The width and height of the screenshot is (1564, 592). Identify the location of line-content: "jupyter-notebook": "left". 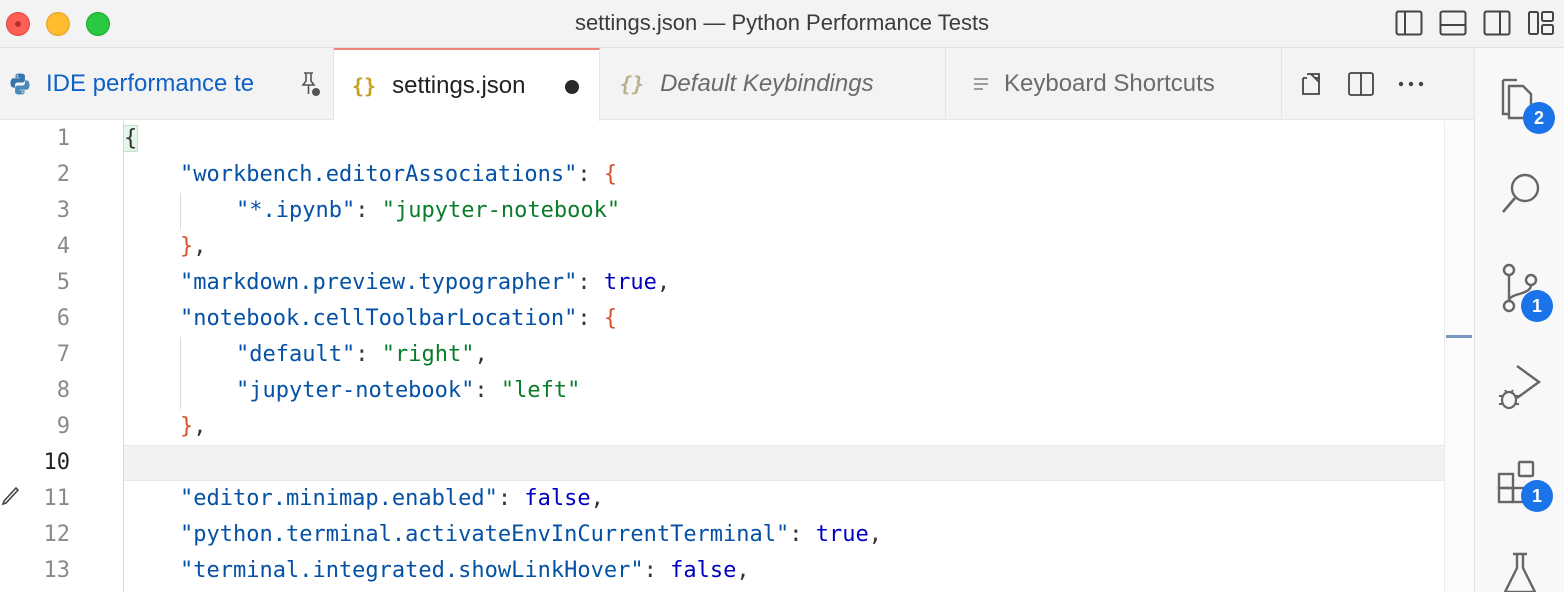
(408, 391).